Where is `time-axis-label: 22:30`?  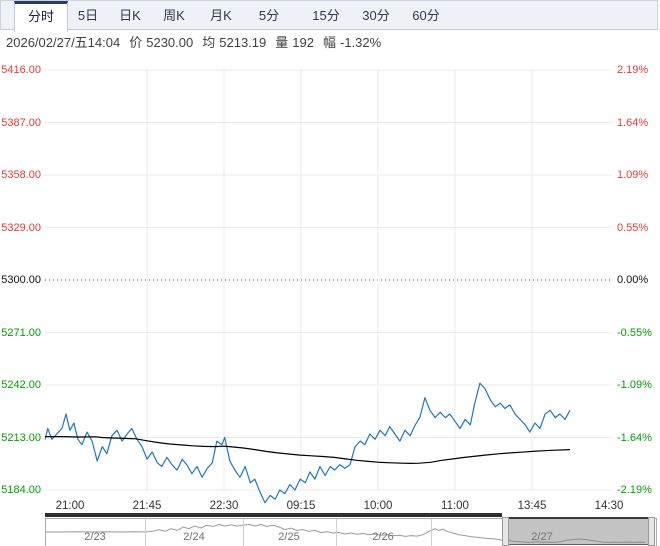
time-axis-label: 22:30 is located at coordinates (224, 506).